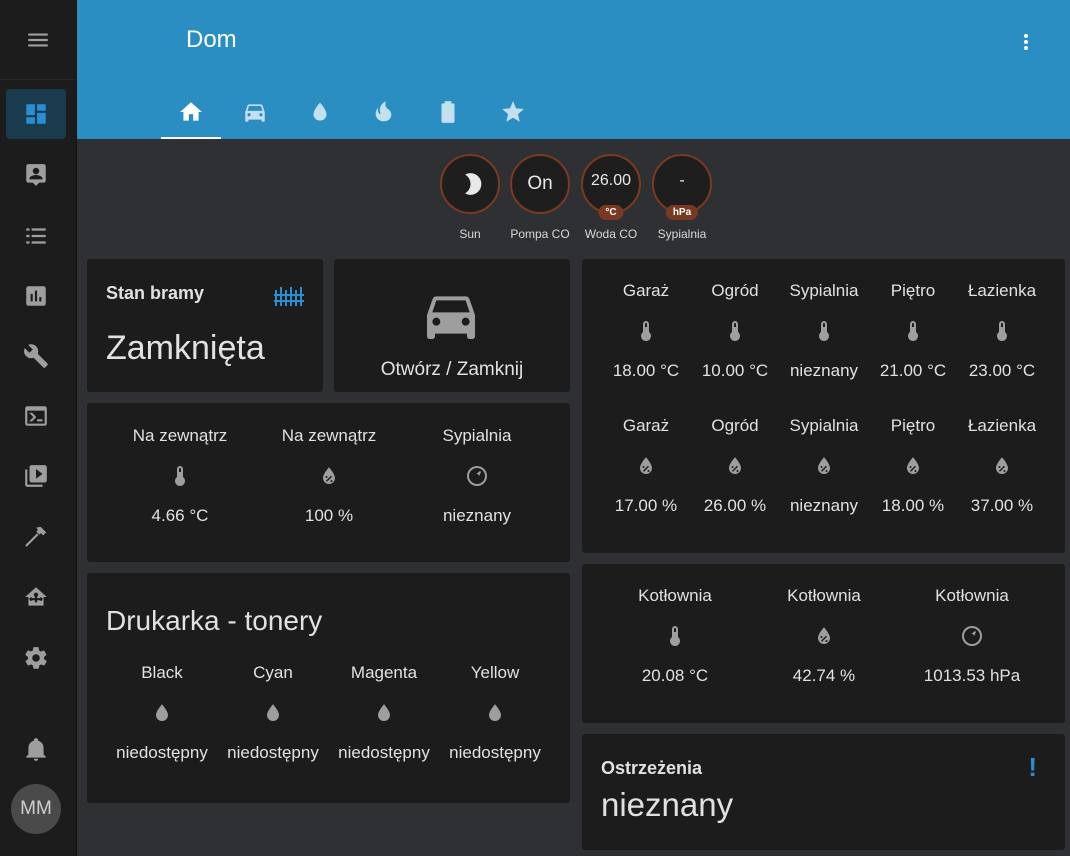 This screenshot has height=856, width=1070. Describe the element at coordinates (452, 369) in the screenshot. I see `car-toggle-label: Otwórz / Zamknij` at that location.